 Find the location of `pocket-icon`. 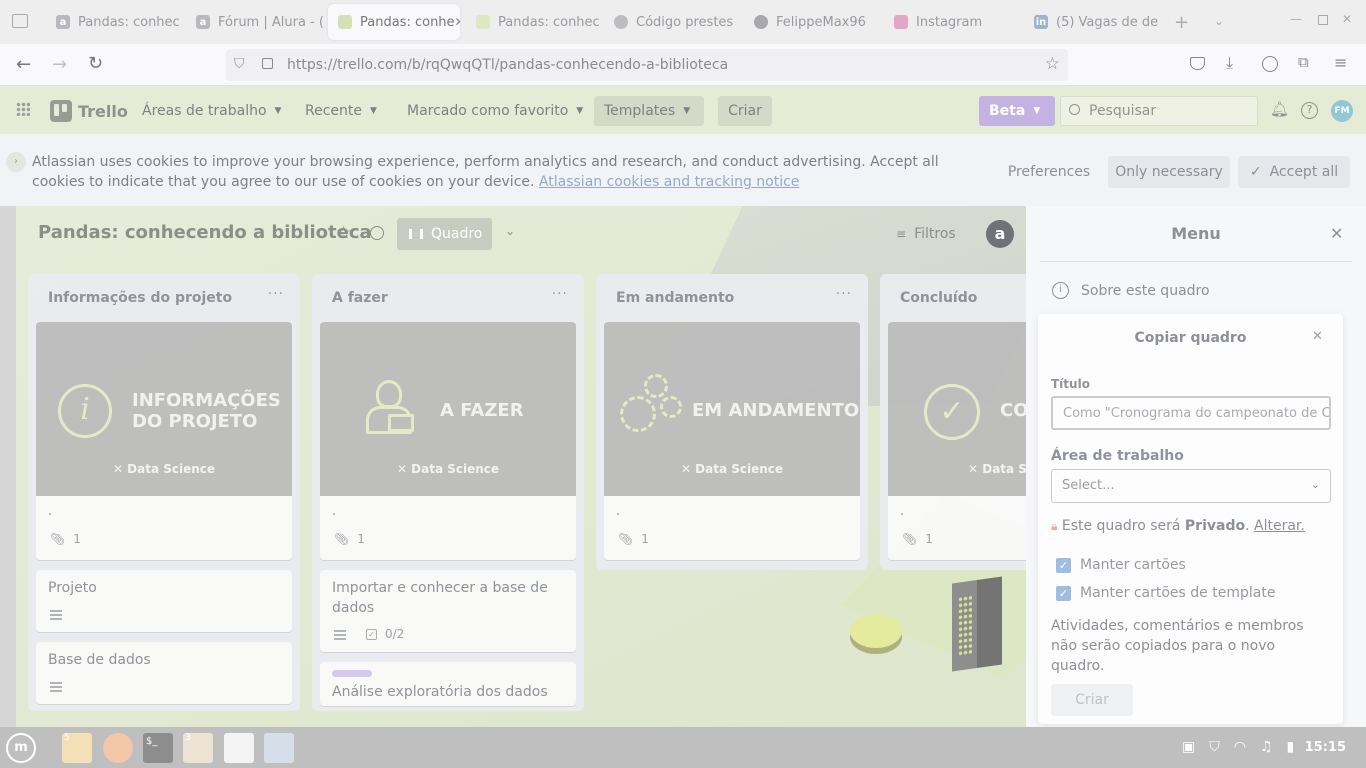

pocket-icon is located at coordinates (1197, 63).